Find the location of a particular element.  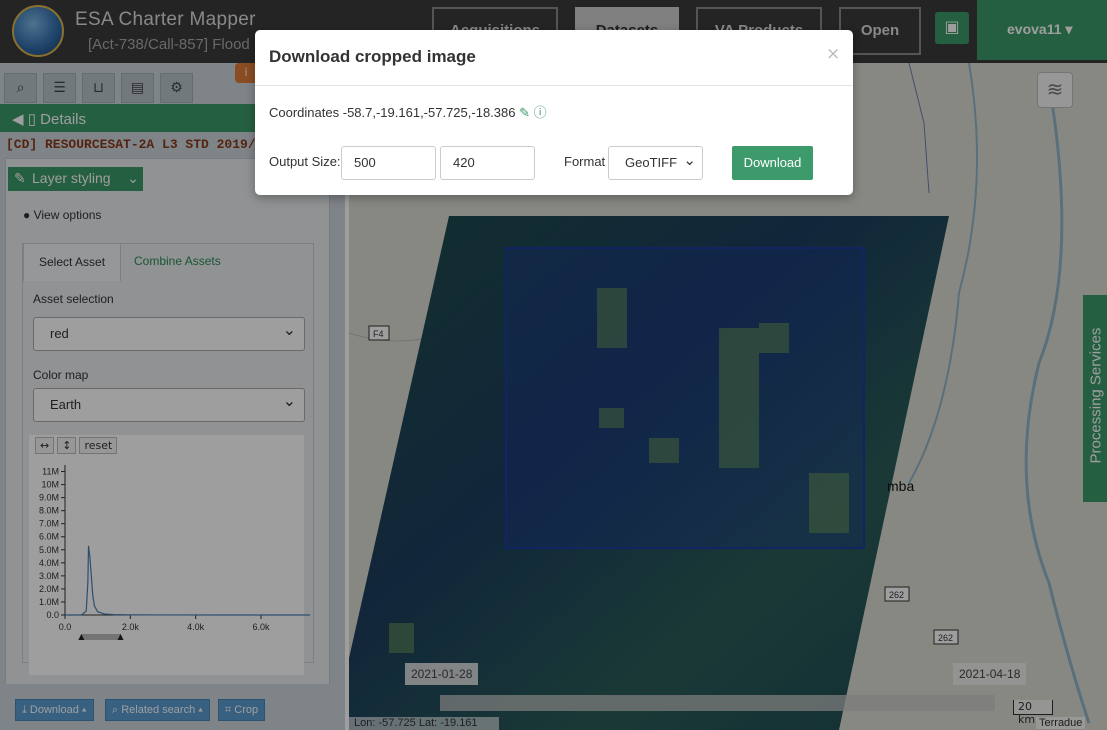

output-height-input: 420 is located at coordinates (487, 163).